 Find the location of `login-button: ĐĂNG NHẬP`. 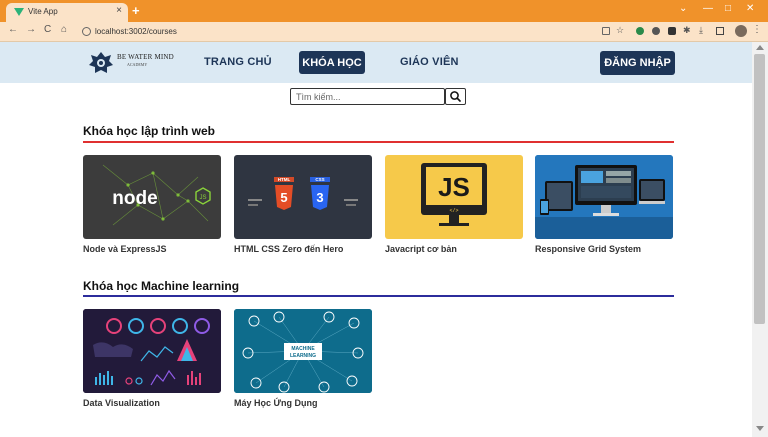

login-button: ĐĂNG NHẬP is located at coordinates (637, 63).